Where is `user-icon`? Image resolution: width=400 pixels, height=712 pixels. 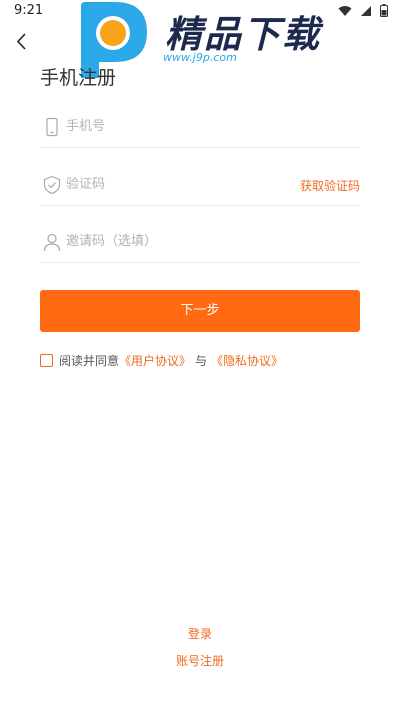 user-icon is located at coordinates (52, 242).